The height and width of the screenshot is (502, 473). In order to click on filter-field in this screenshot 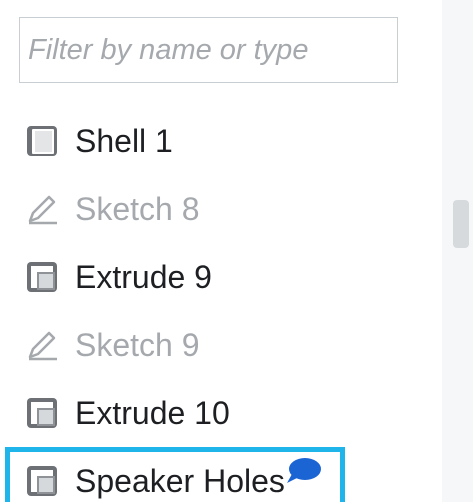, I will do `click(208, 50)`.